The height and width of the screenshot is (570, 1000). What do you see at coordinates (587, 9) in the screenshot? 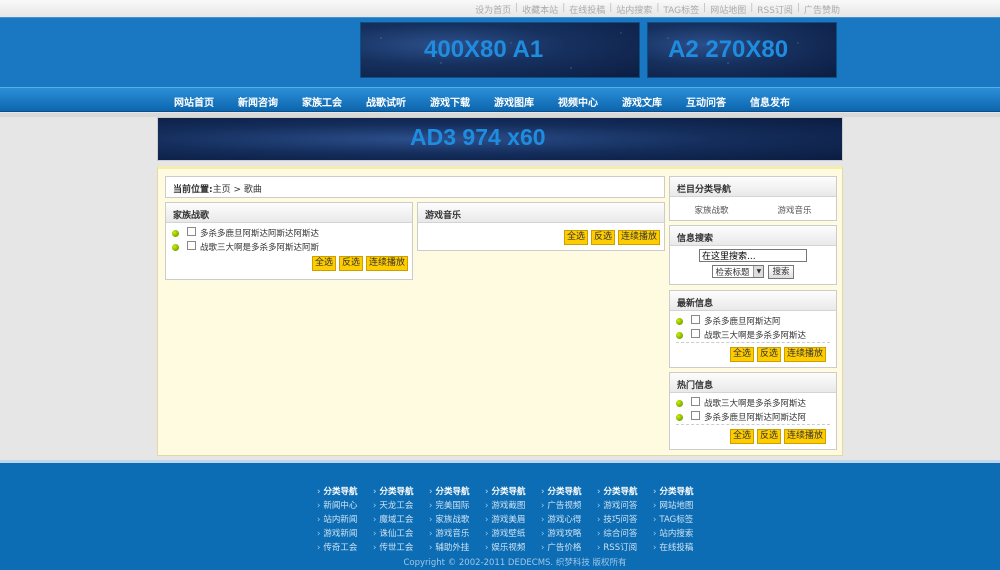
I see `toplink-submit: 在线投稿` at bounding box center [587, 9].